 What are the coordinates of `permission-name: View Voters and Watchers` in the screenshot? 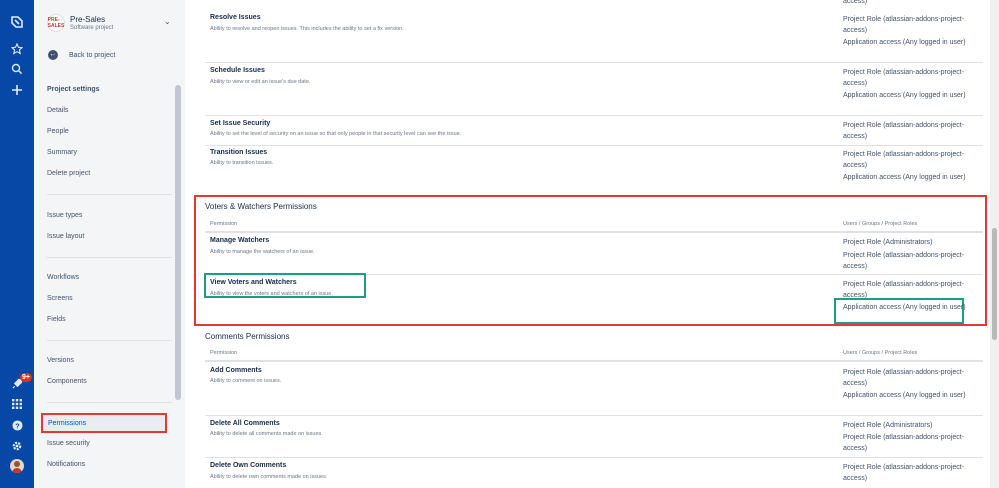 It's located at (253, 282).